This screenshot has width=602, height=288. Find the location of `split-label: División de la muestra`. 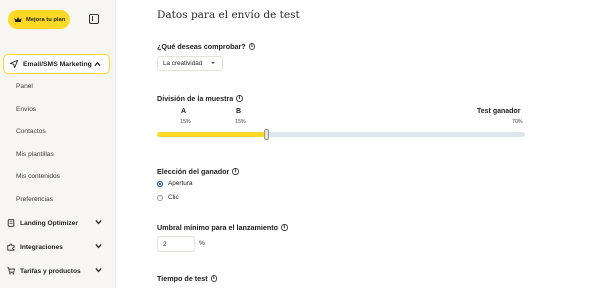

split-label: División de la muestra is located at coordinates (195, 98).